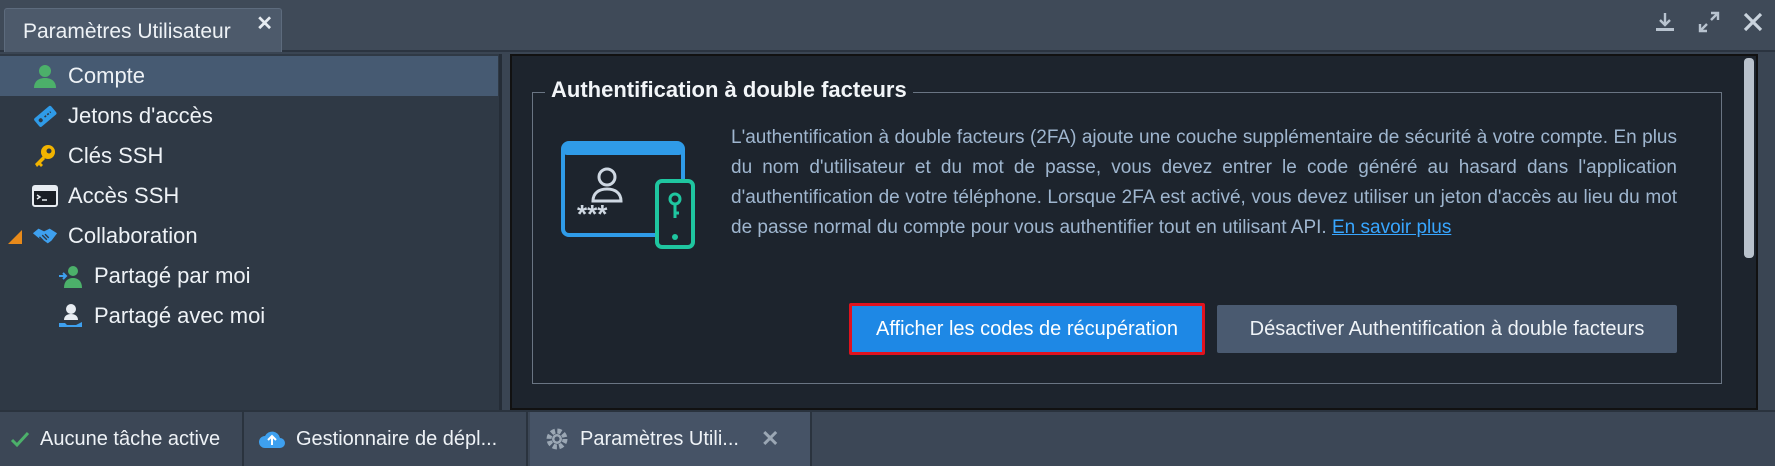 The image size is (1775, 466). Describe the element at coordinates (45, 236) in the screenshot. I see `handshake-icon` at that location.